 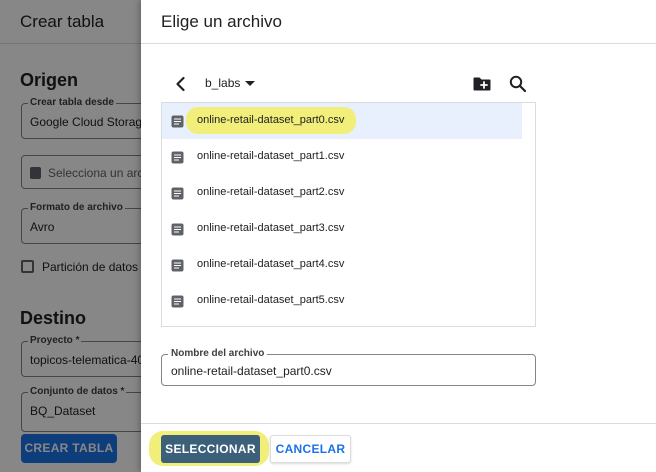 I want to click on file-row: online-retail-dataset_part5.csv, so click(x=342, y=301).